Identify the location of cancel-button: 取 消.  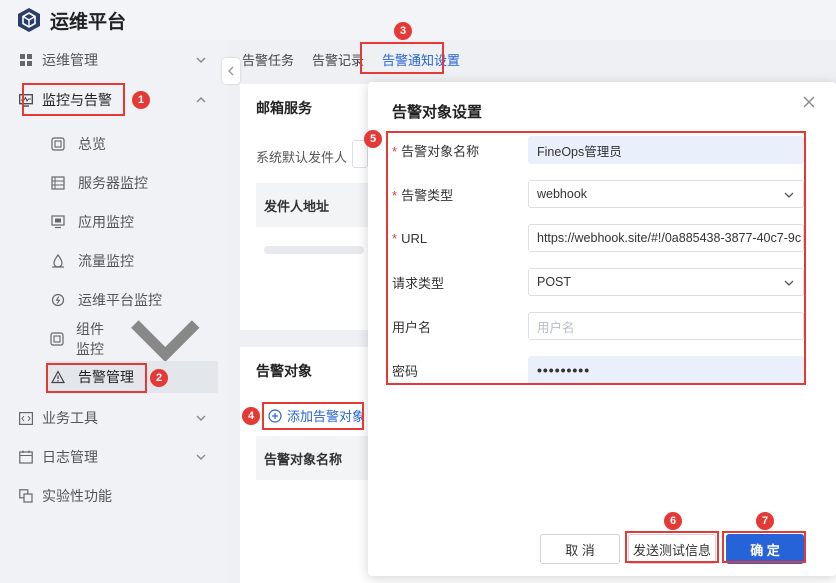
(580, 549).